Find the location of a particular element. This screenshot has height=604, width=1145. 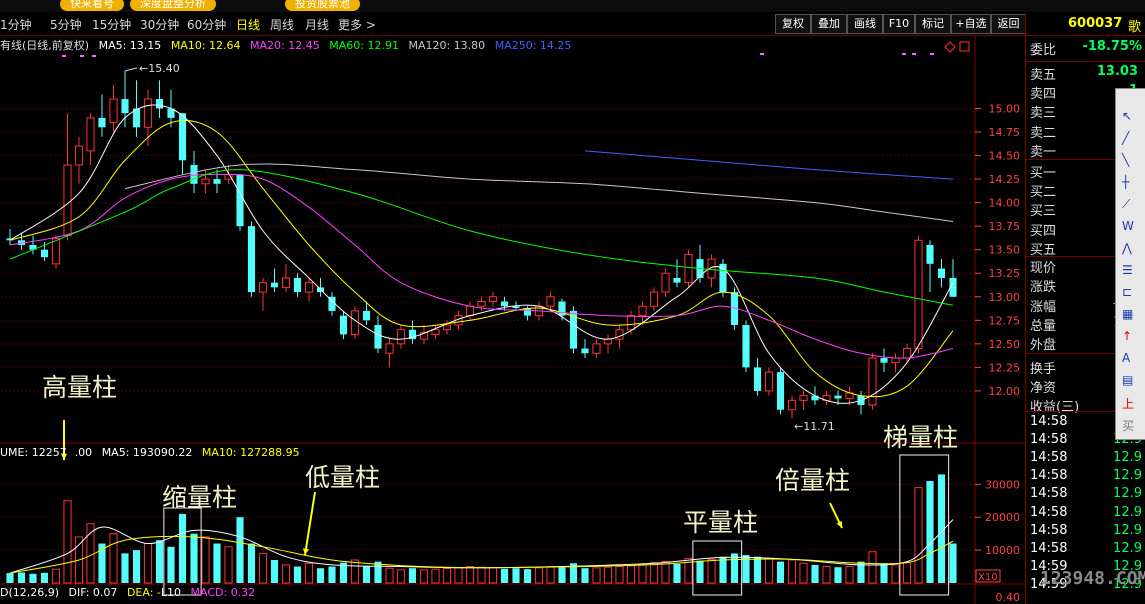

grid-tool-icon: ▦ is located at coordinates (1127, 314).